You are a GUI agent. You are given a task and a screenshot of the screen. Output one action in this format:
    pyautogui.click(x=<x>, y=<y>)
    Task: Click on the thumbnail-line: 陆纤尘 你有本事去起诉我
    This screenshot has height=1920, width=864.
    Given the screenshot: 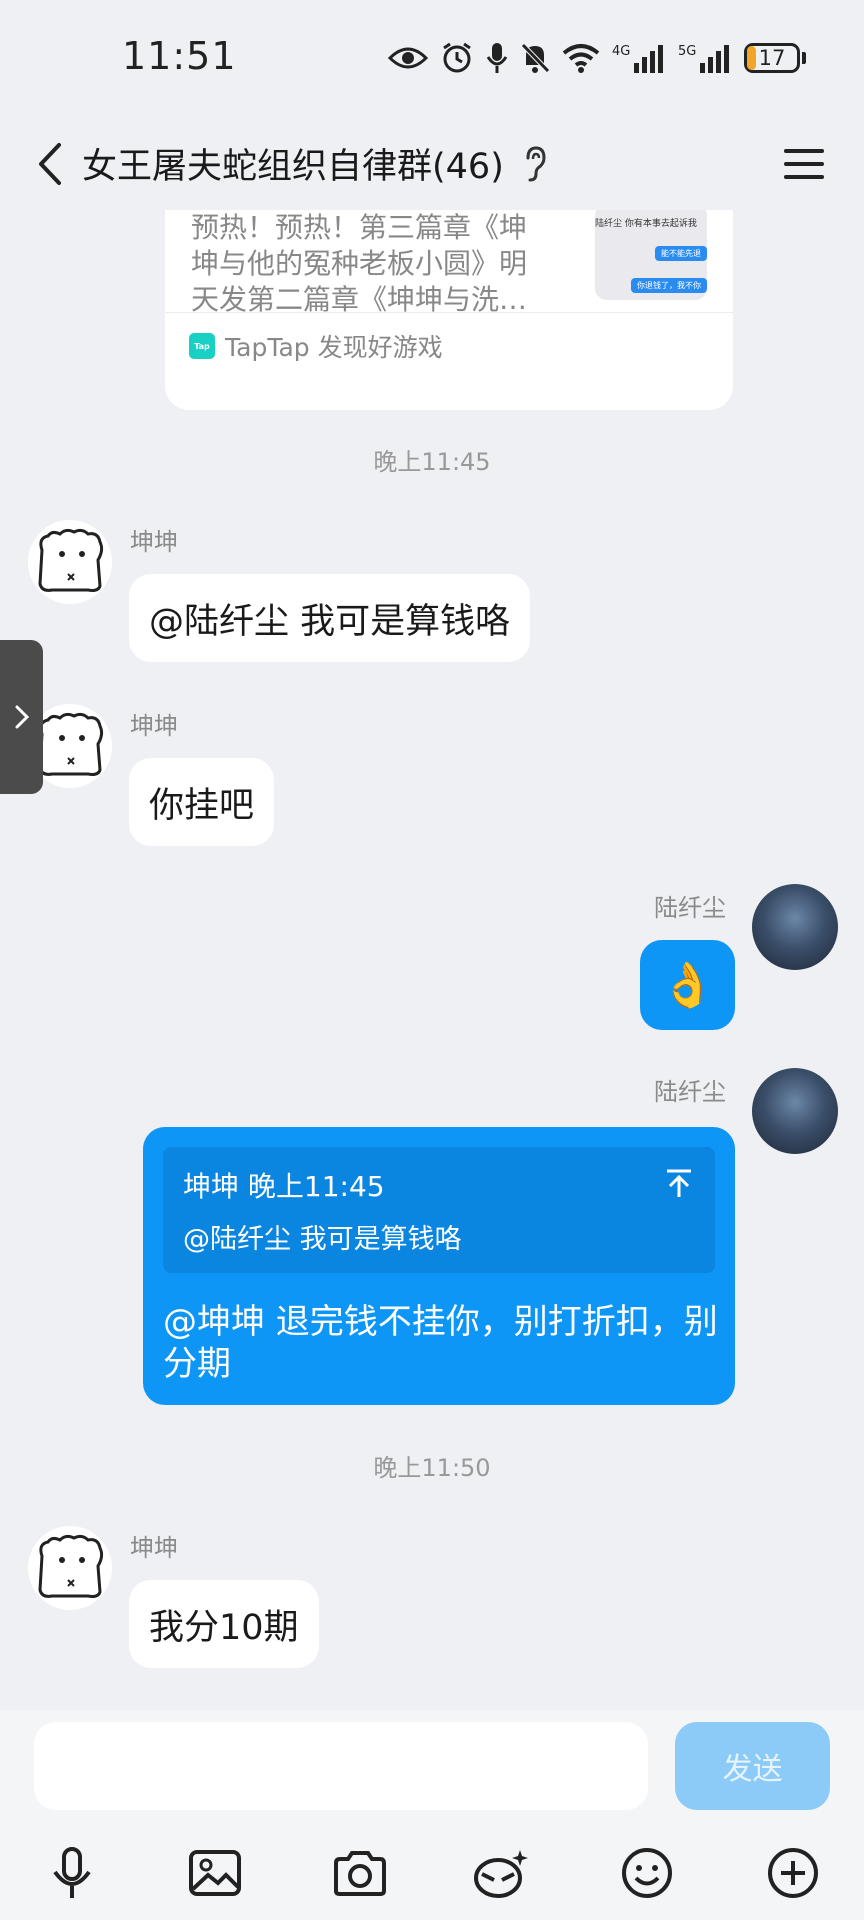 What is the action you would take?
    pyautogui.click(x=646, y=224)
    